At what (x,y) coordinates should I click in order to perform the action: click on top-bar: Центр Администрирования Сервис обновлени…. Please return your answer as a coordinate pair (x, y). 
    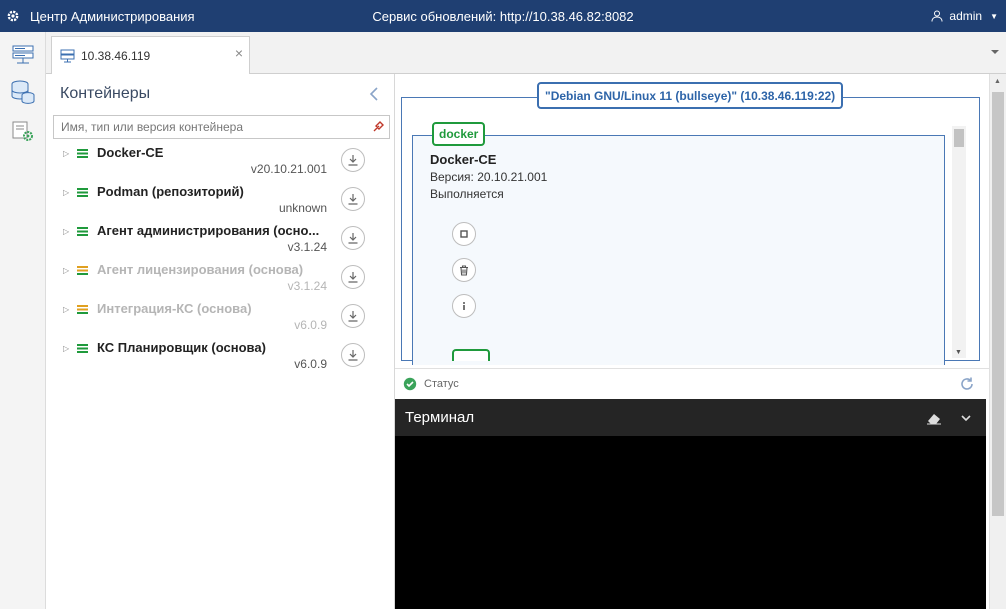
    Looking at the image, I should click on (503, 16).